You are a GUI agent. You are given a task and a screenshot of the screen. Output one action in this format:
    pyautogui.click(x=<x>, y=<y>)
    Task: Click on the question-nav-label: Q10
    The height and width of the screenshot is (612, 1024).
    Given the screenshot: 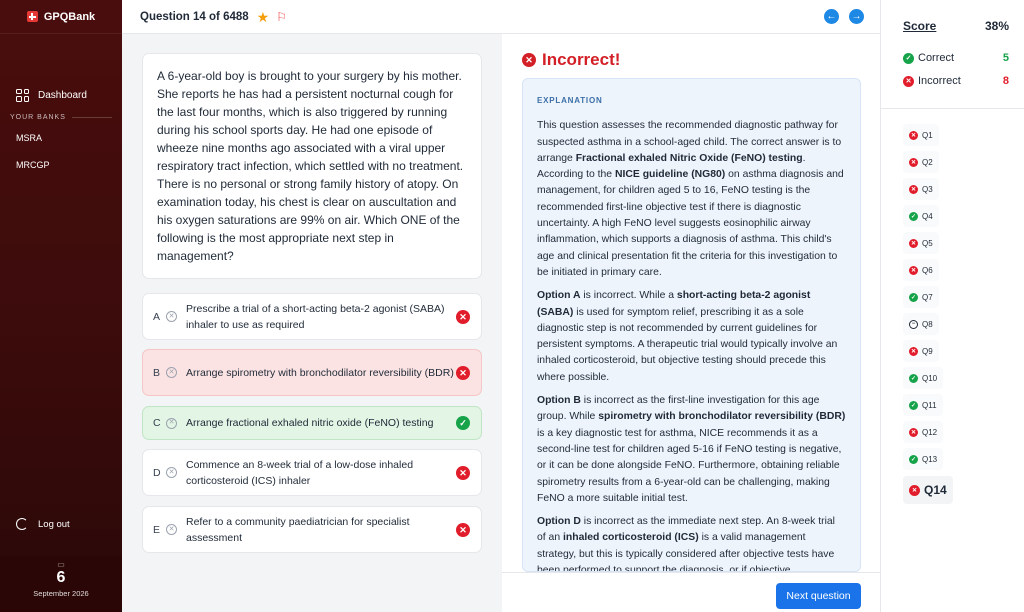 What is the action you would take?
    pyautogui.click(x=930, y=378)
    